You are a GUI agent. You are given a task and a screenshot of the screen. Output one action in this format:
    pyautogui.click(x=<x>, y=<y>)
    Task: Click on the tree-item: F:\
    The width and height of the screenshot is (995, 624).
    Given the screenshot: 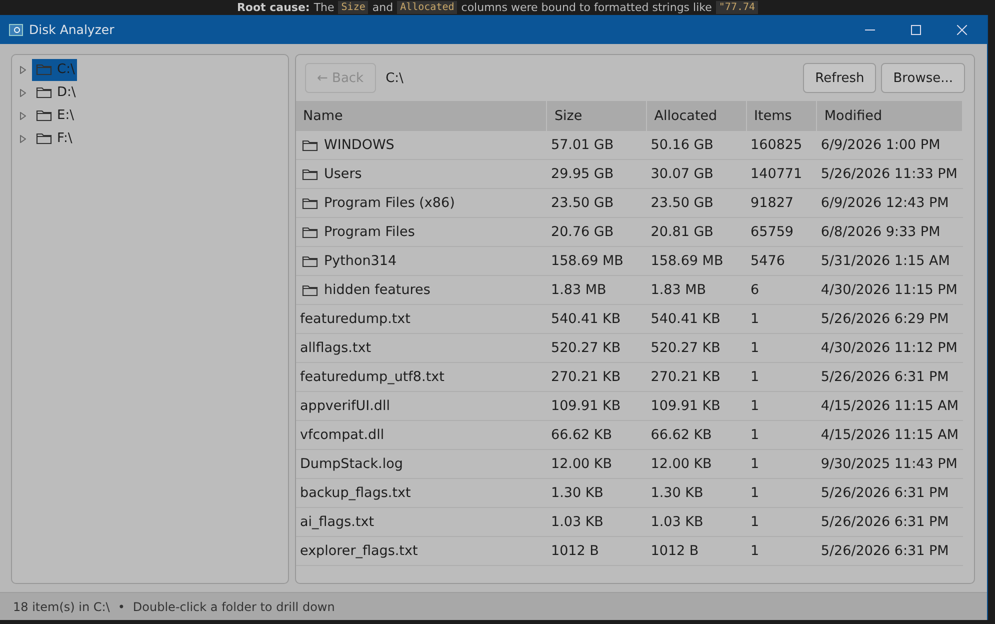 What is the action you would take?
    pyautogui.click(x=53, y=139)
    